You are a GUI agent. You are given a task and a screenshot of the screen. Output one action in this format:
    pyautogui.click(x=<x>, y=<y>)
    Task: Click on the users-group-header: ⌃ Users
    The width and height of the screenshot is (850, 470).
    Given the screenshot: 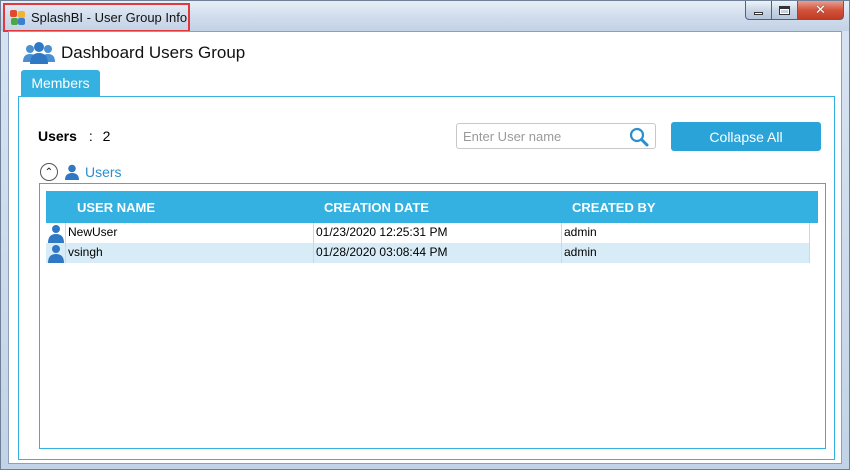 What is the action you would take?
    pyautogui.click(x=81, y=172)
    